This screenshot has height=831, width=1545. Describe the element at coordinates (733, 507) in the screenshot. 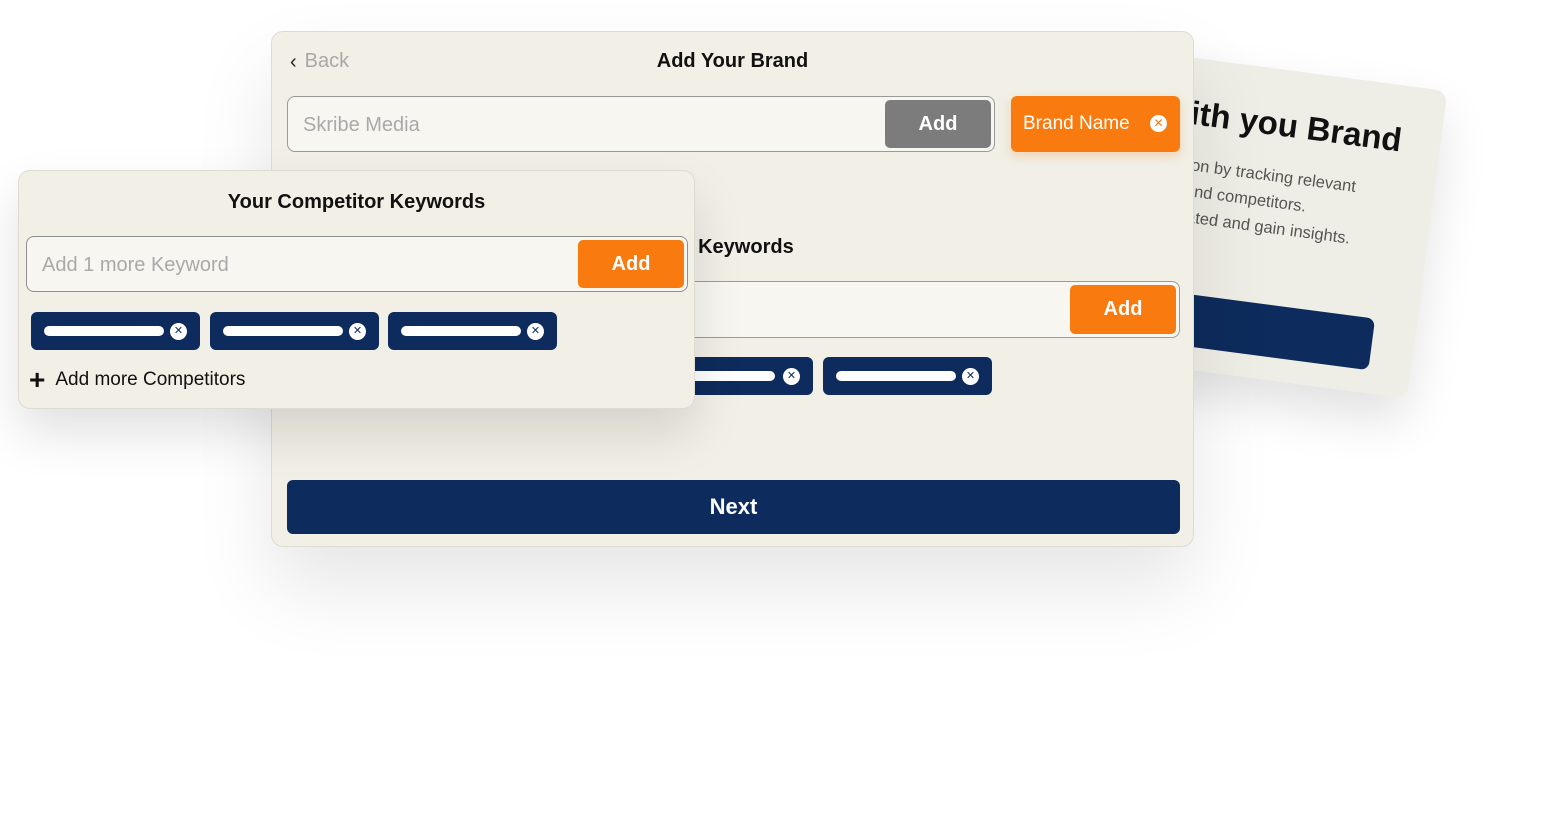

I see `next-button: Next` at that location.